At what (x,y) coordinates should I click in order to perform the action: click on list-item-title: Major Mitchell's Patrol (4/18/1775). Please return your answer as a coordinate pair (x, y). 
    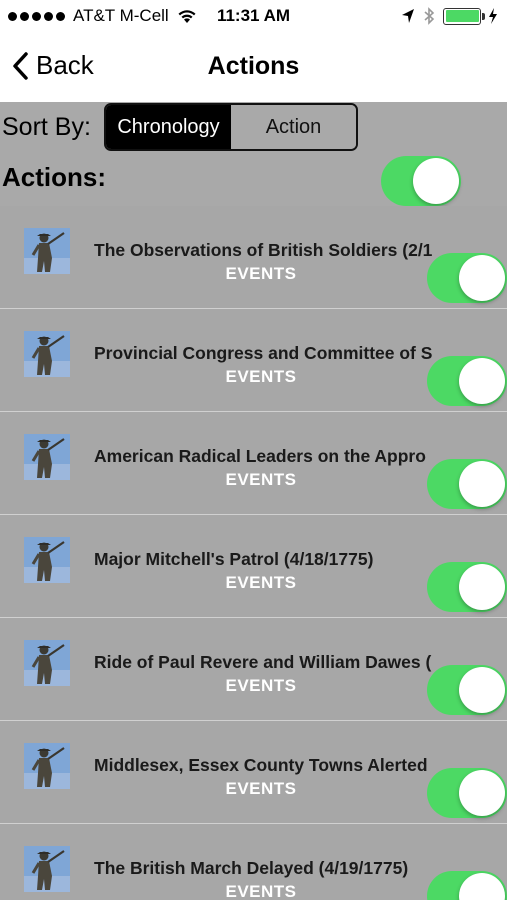
    Looking at the image, I should click on (234, 559).